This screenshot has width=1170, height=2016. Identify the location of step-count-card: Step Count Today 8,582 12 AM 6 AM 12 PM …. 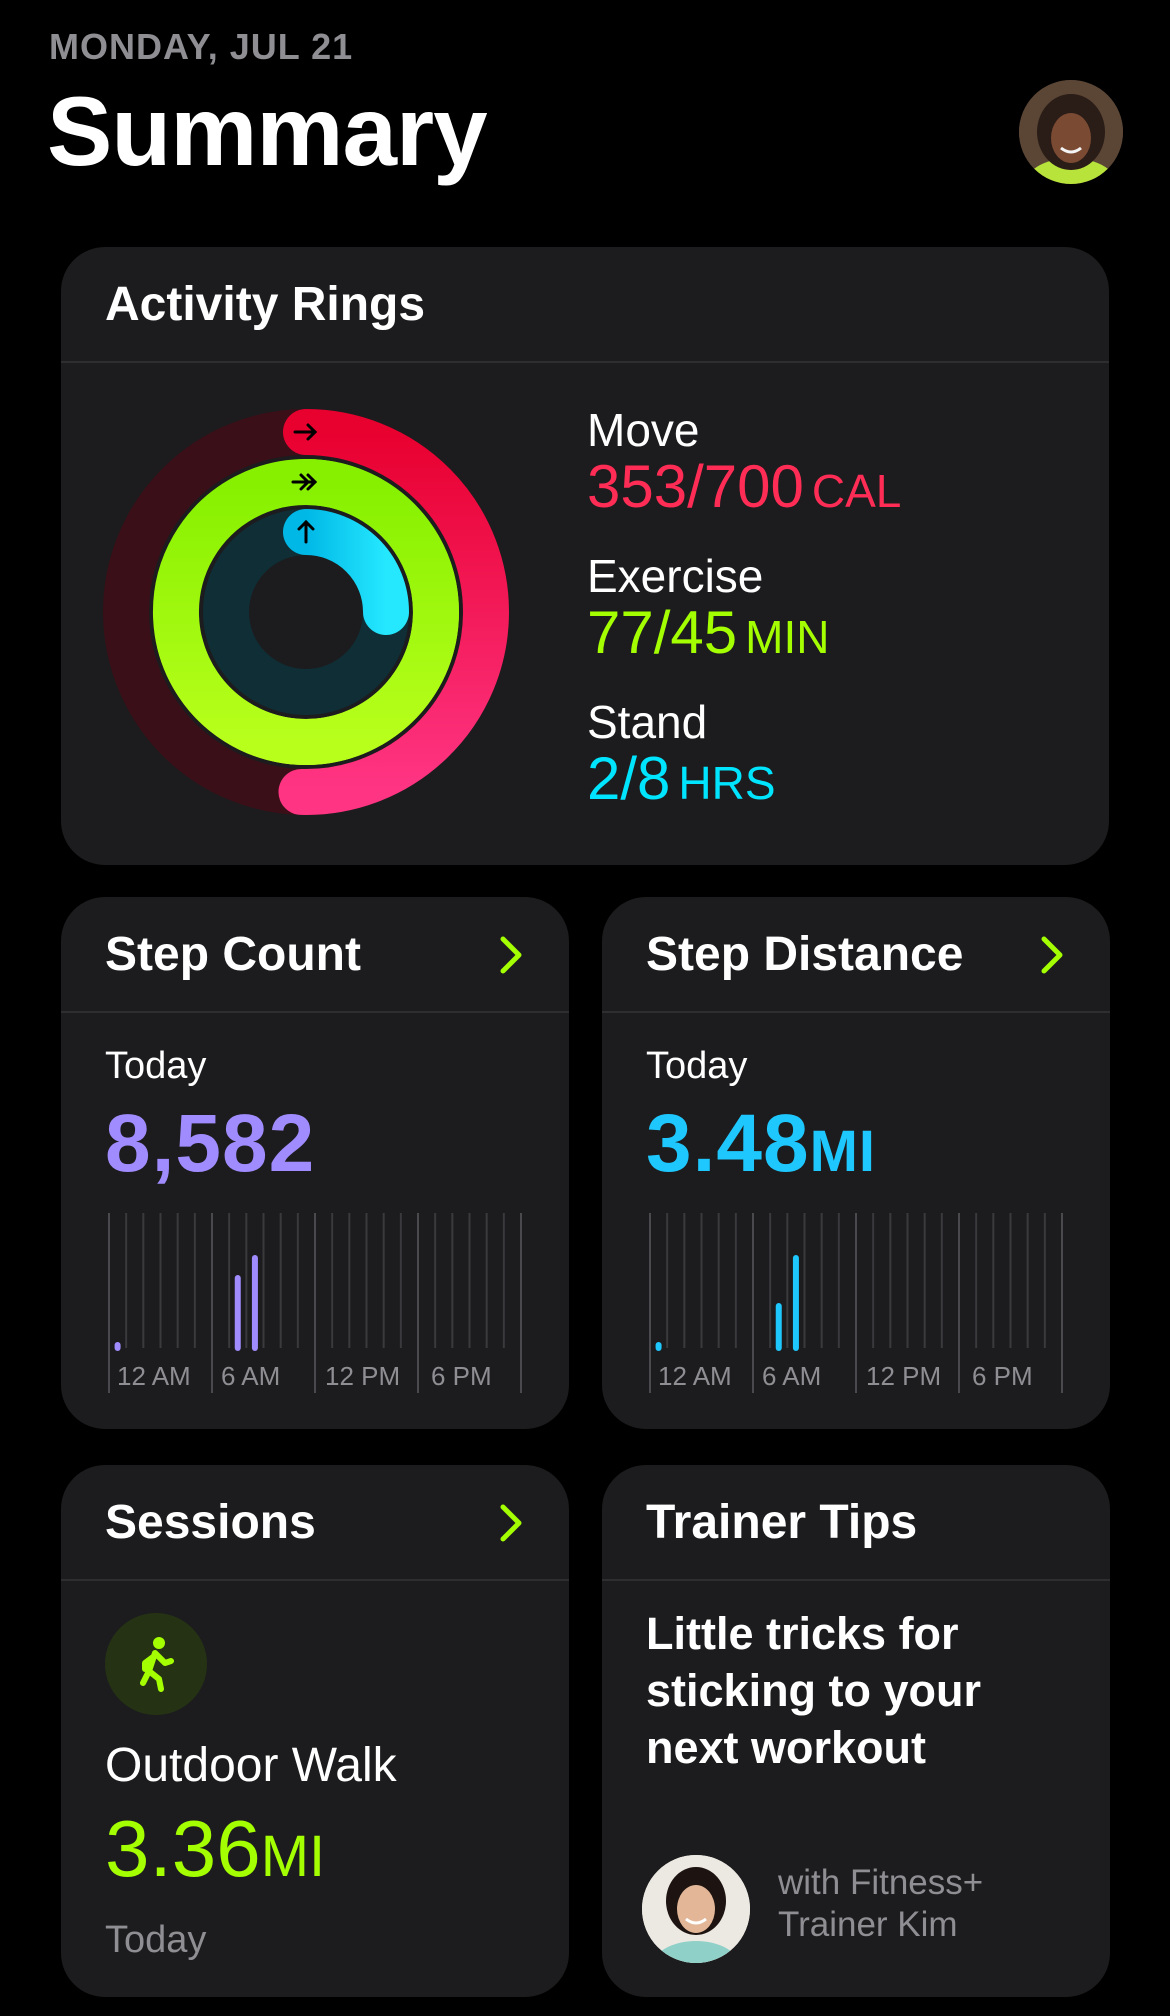
(315, 1163).